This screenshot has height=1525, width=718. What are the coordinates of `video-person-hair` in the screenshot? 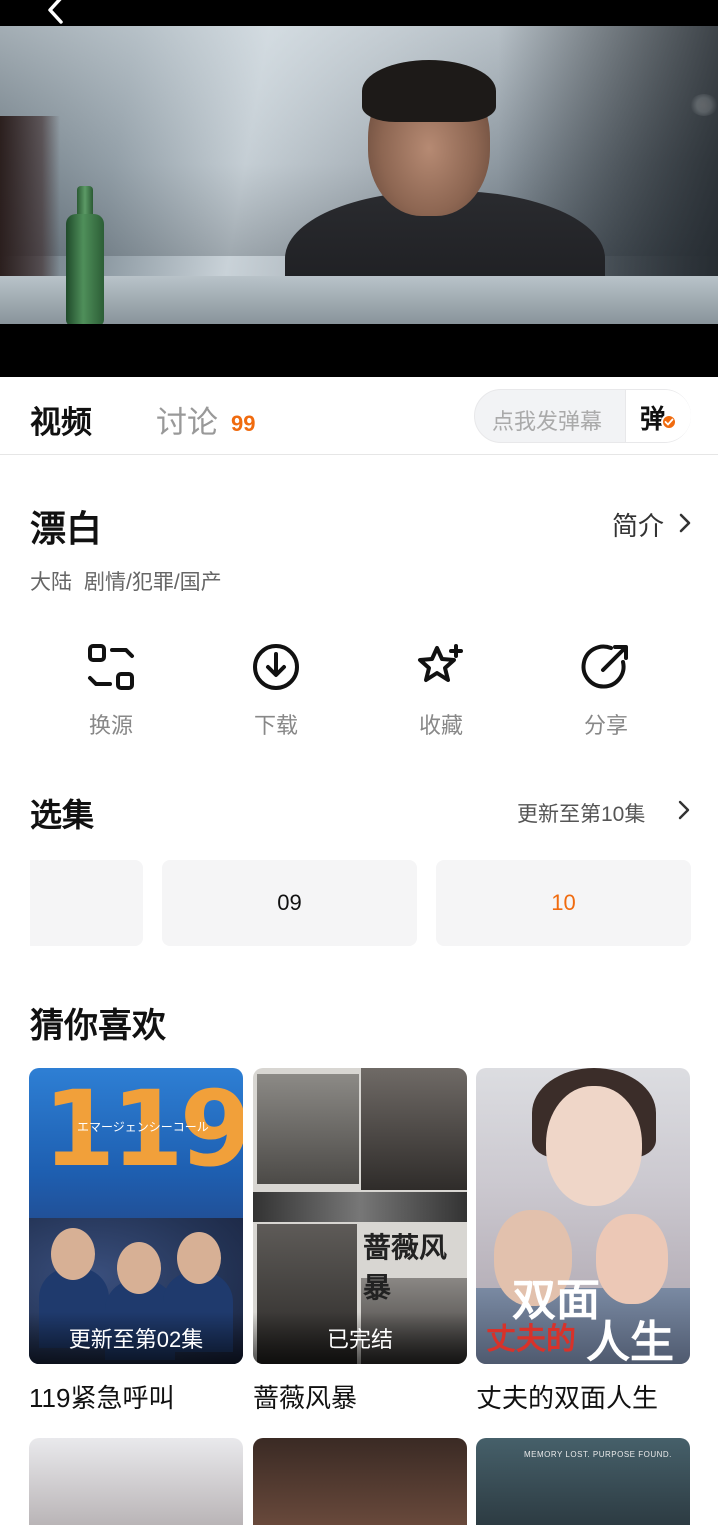 It's located at (429, 91).